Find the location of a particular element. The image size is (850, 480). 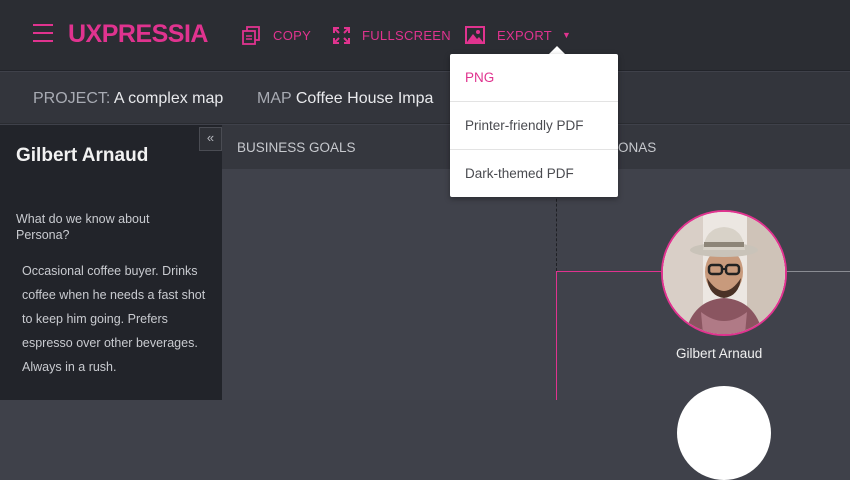

copy-label: COPY is located at coordinates (292, 35).